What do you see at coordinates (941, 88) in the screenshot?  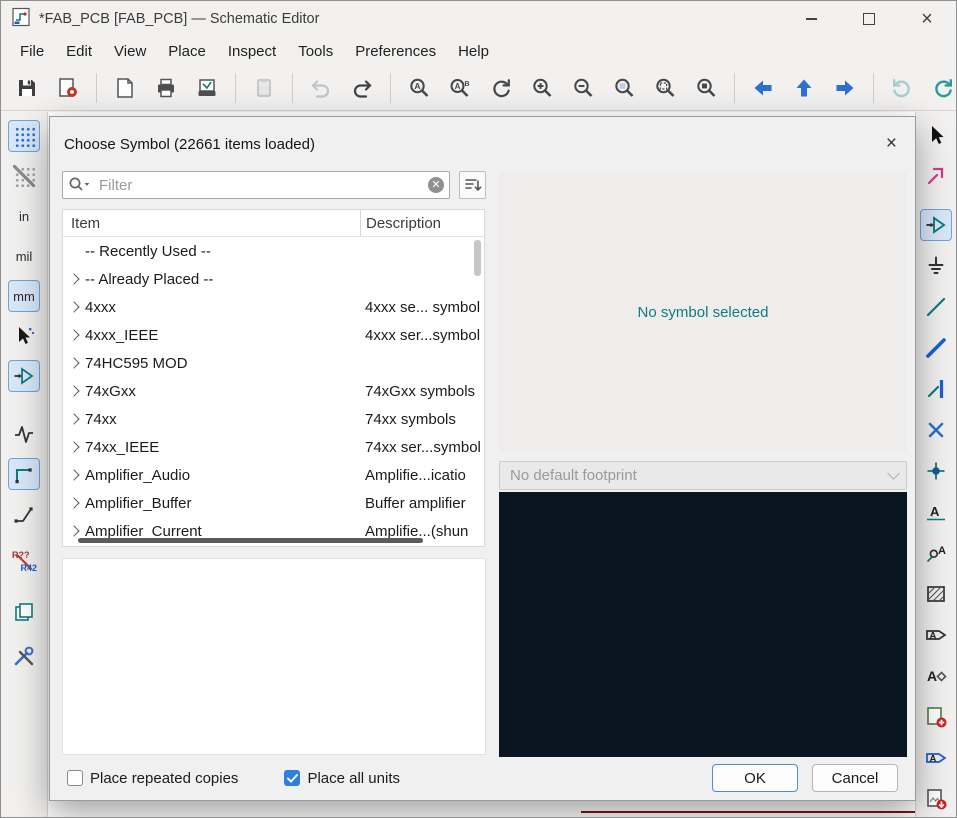 I see `rotate-cw-button` at bounding box center [941, 88].